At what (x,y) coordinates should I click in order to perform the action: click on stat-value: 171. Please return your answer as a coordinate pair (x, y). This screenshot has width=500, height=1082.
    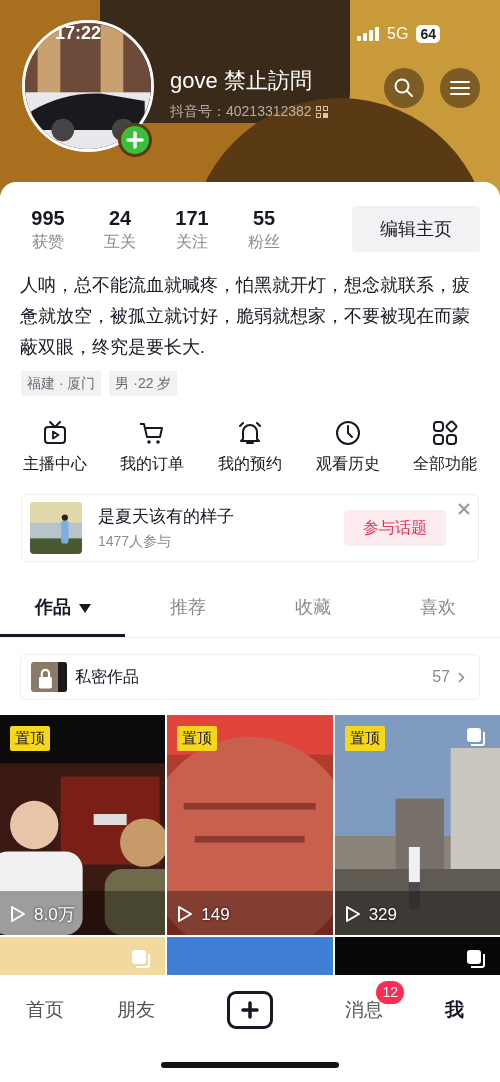
    Looking at the image, I should click on (192, 218).